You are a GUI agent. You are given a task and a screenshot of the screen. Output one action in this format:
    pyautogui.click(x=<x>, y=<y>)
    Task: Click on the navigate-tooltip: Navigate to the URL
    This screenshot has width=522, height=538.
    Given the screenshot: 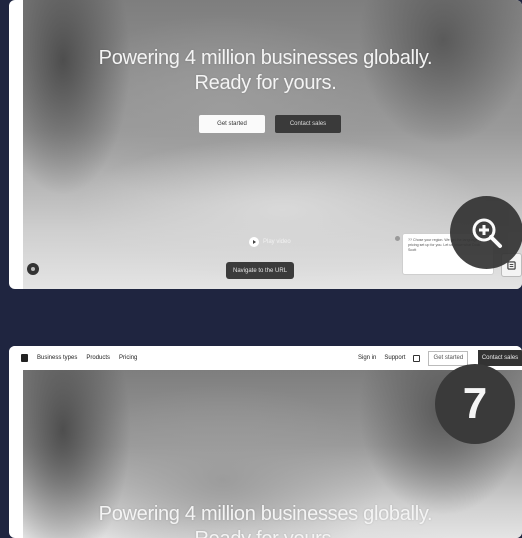 What is the action you would take?
    pyautogui.click(x=260, y=270)
    